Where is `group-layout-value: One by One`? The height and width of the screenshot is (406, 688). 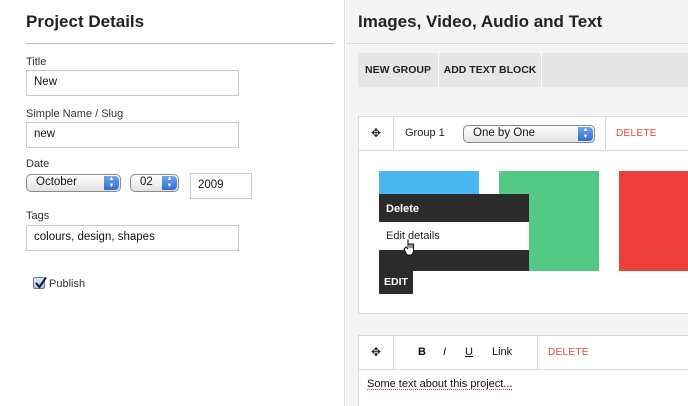
group-layout-value: One by One is located at coordinates (504, 133).